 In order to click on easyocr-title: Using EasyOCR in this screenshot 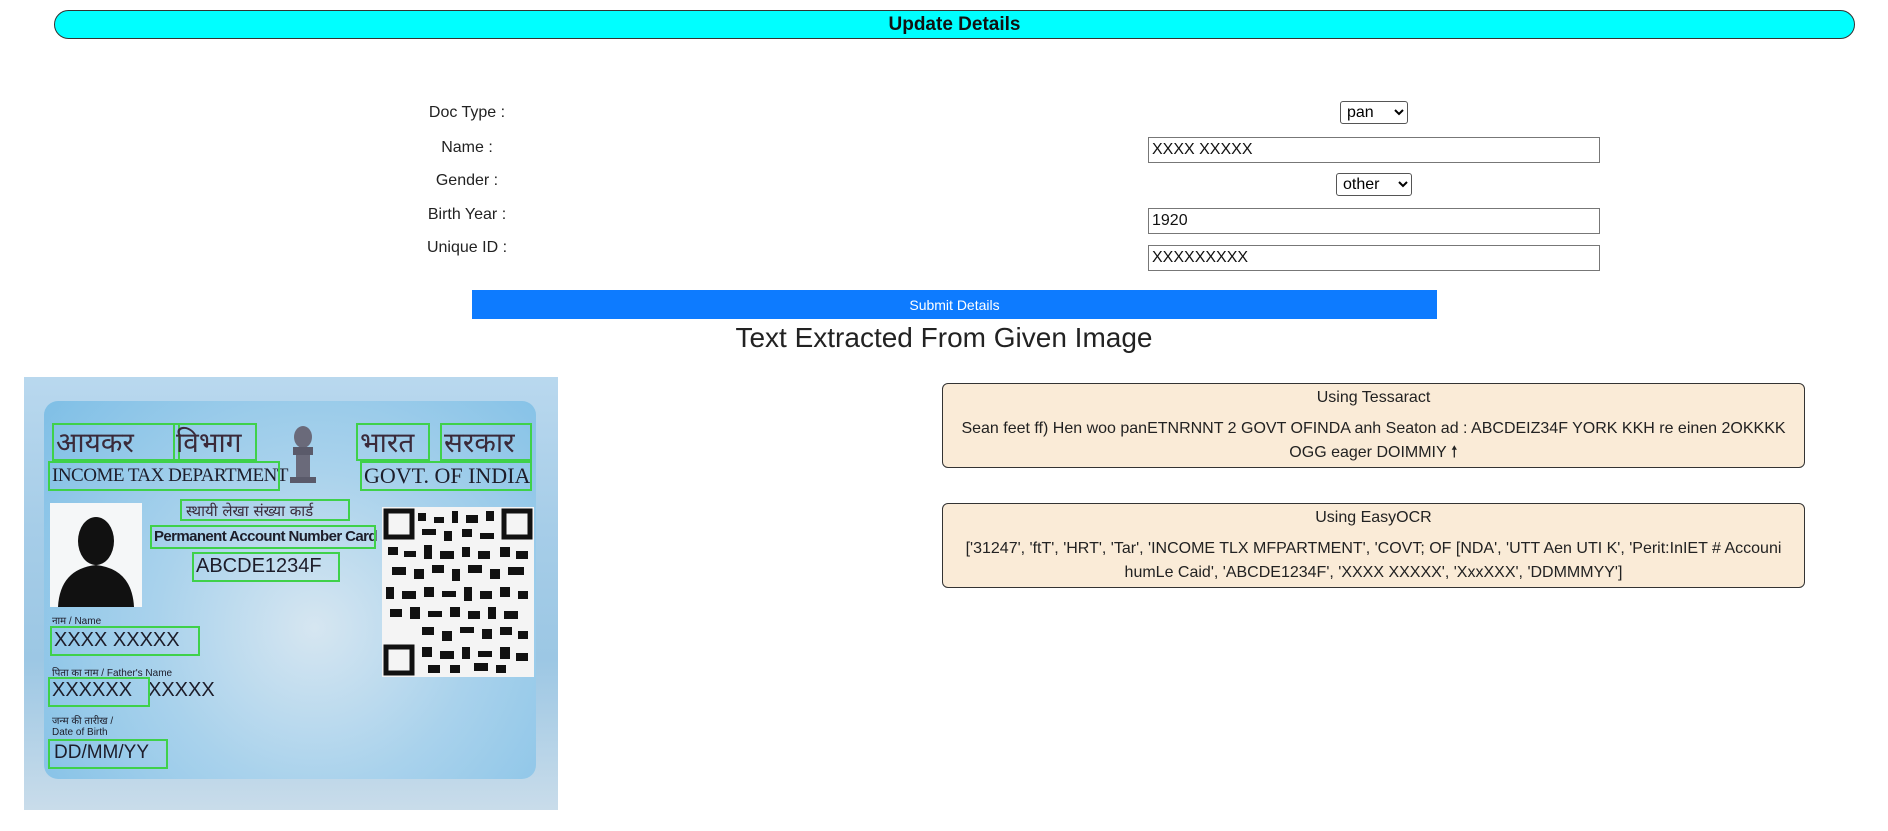, I will do `click(1373, 517)`.